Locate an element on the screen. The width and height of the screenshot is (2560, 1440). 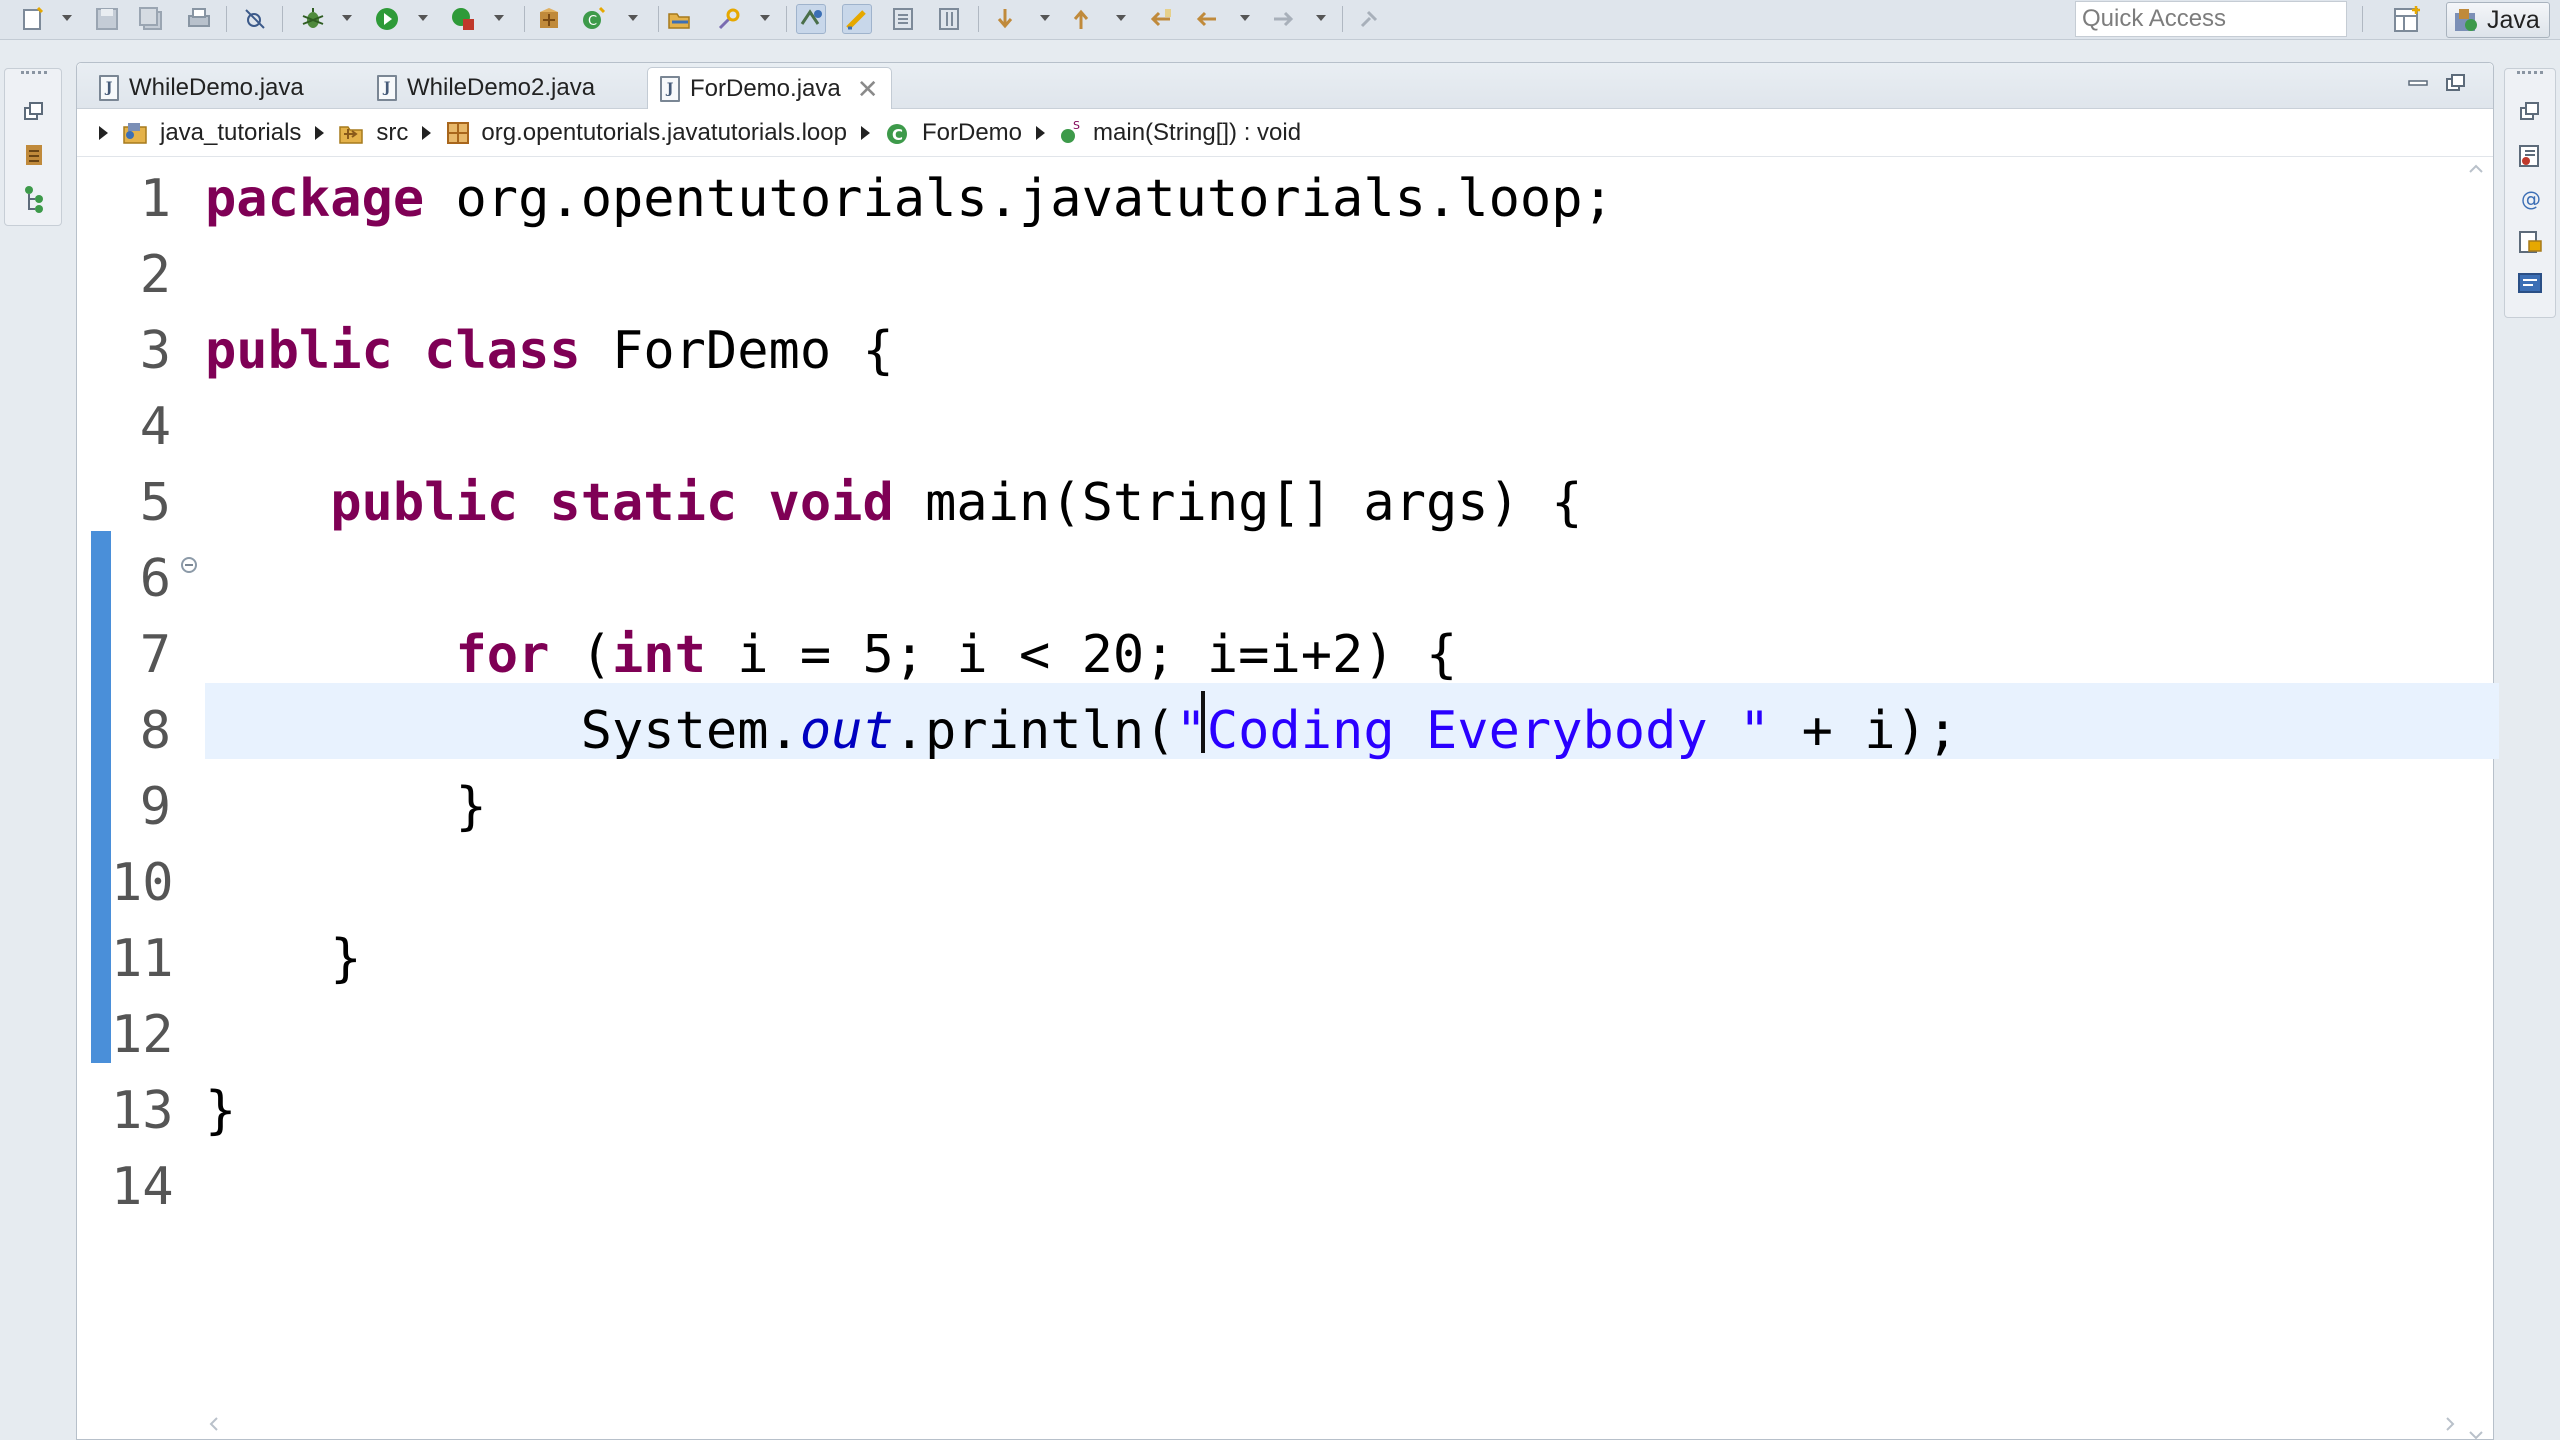
run-icon is located at coordinates (387, 19).